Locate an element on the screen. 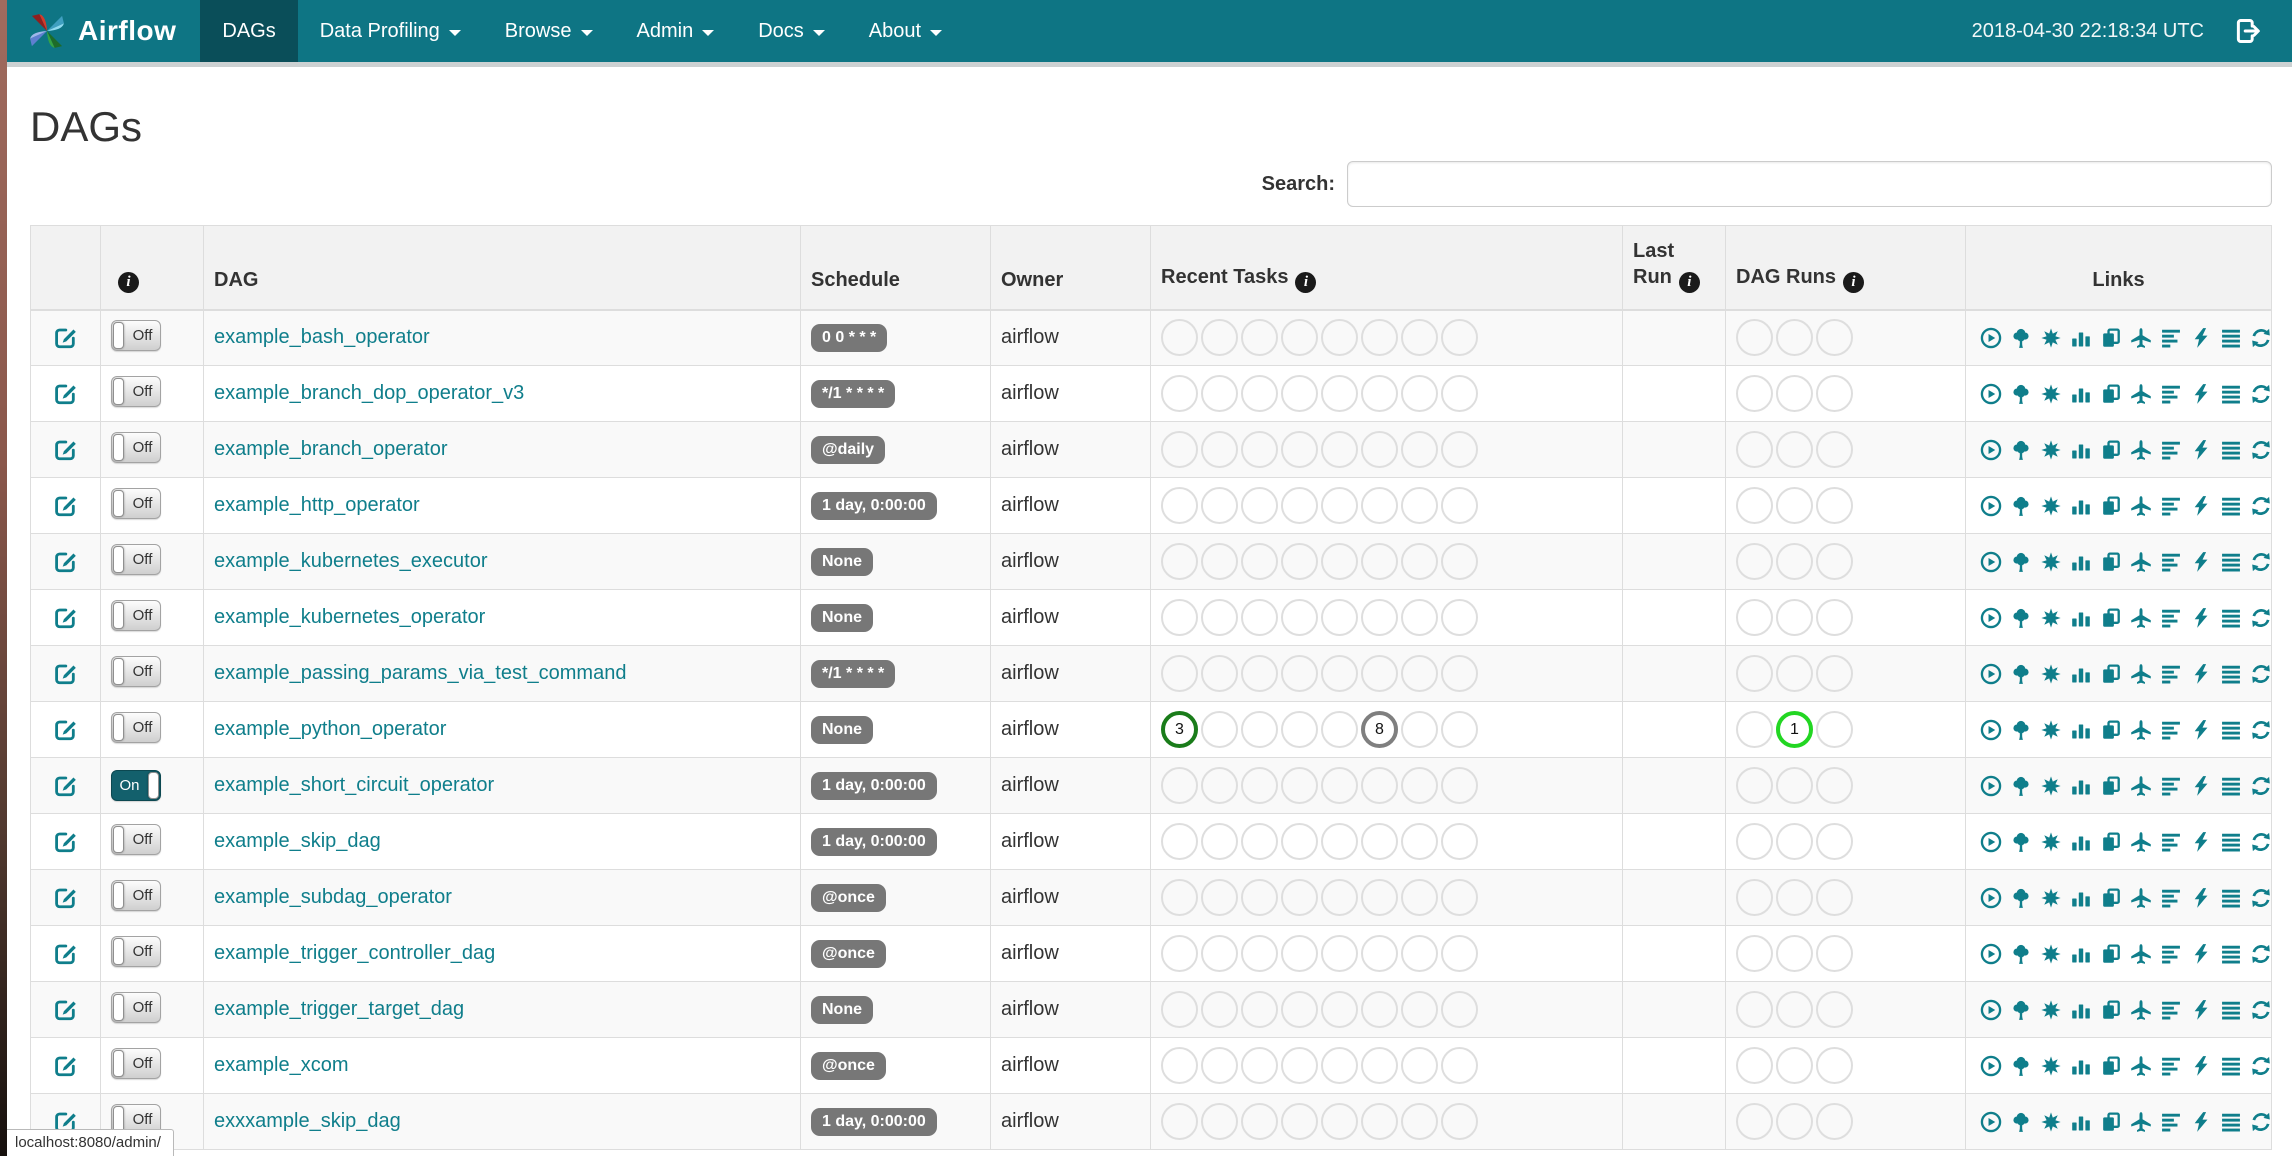  brand-home-link: Airflow is located at coordinates (109, 31).